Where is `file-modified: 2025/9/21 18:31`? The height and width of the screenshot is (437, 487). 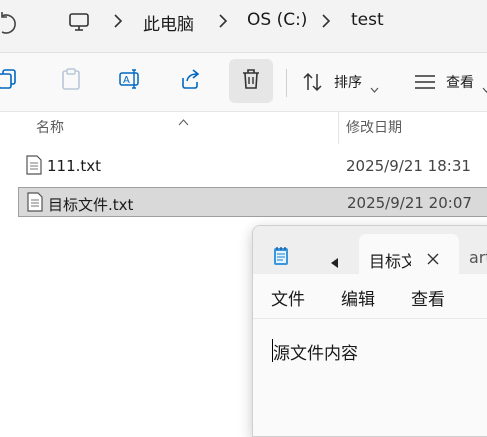
file-modified: 2025/9/21 18:31 is located at coordinates (408, 166).